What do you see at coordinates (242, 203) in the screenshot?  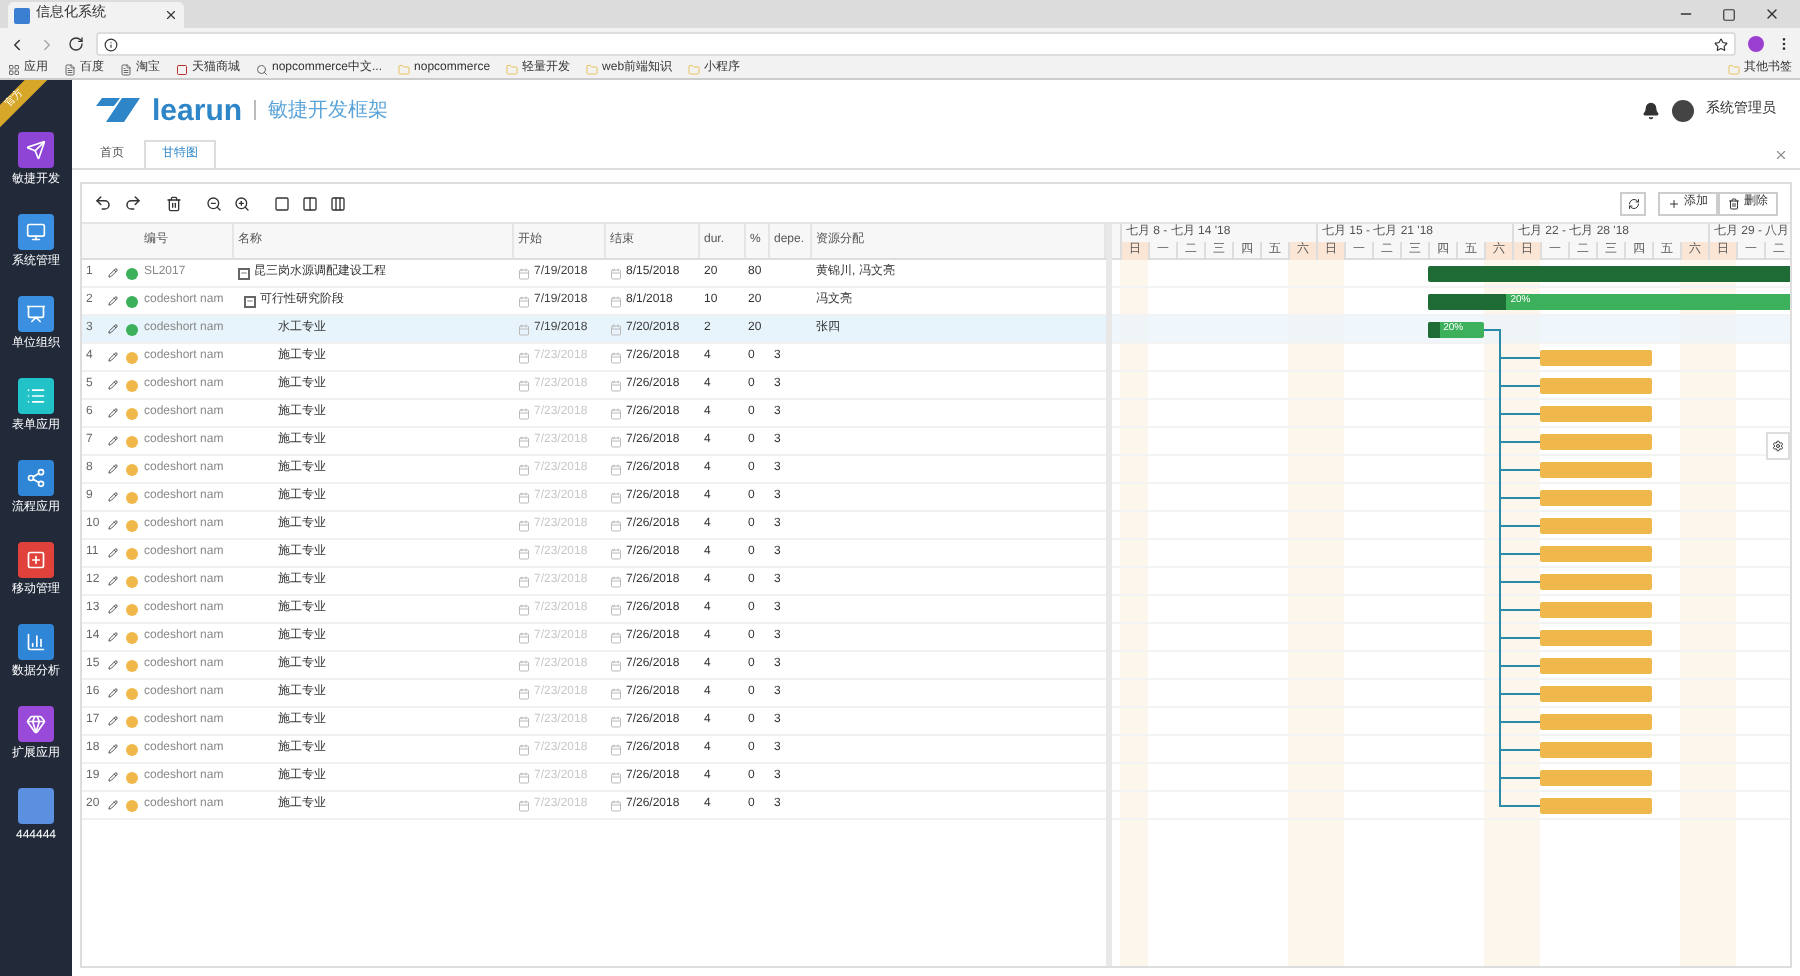 I see `zoom-in-icon` at bounding box center [242, 203].